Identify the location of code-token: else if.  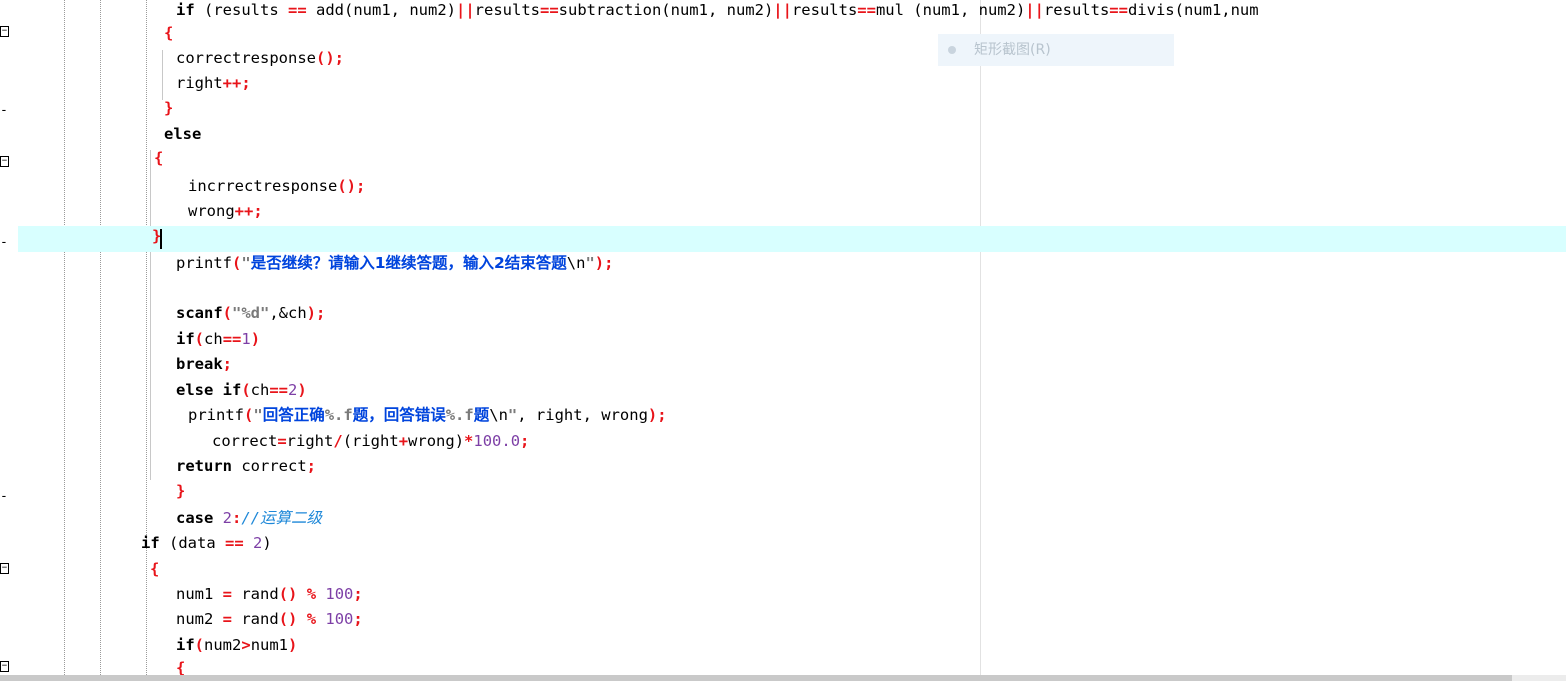
(209, 390).